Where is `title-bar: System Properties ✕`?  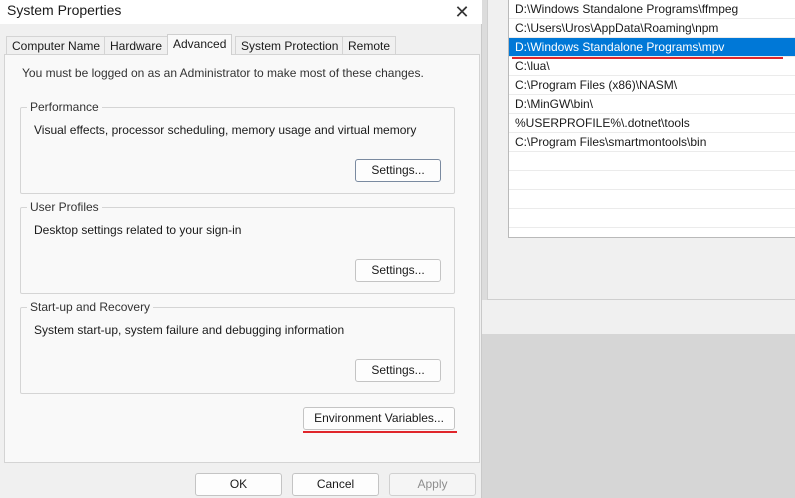 title-bar: System Properties ✕ is located at coordinates (241, 12).